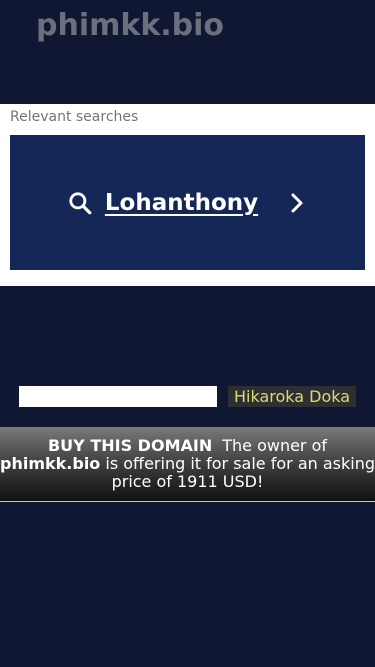 The width and height of the screenshot is (375, 667). What do you see at coordinates (220, 481) in the screenshot?
I see `sale-price: 1911 USD!` at bounding box center [220, 481].